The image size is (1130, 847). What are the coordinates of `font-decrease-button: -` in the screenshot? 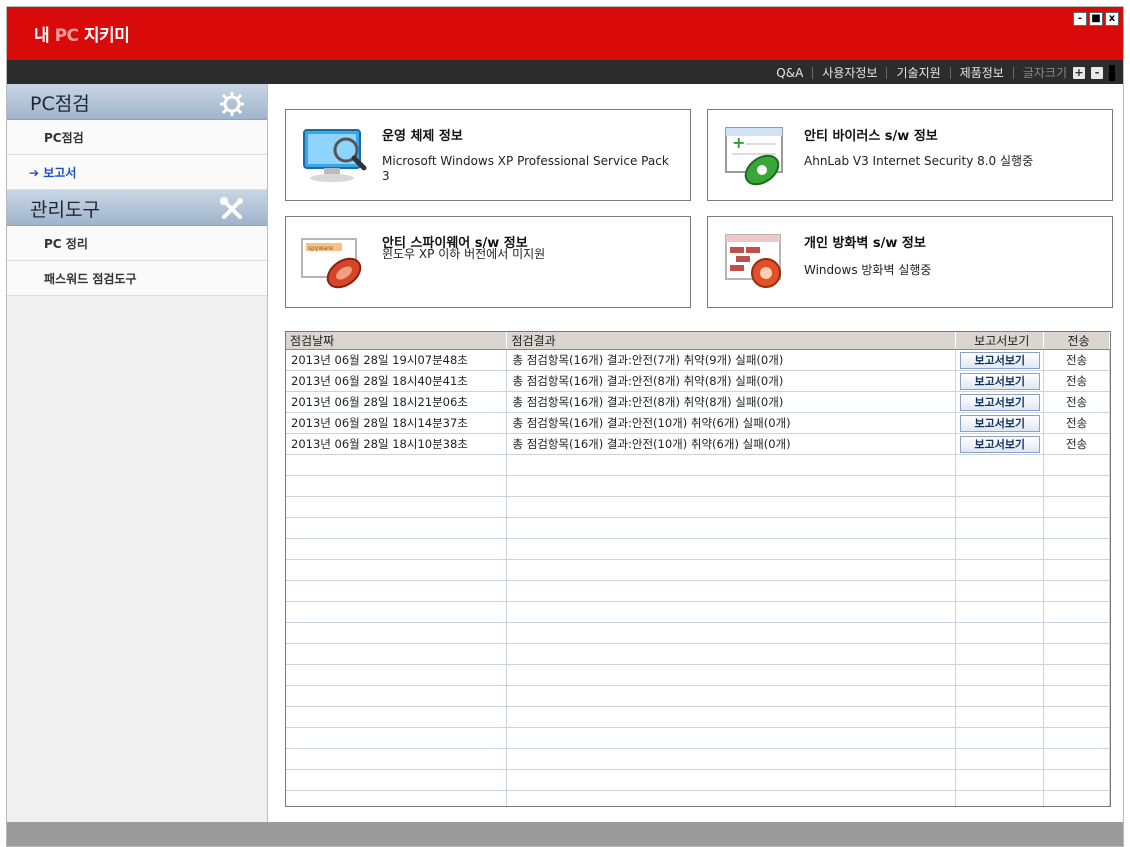 It's located at (1097, 72).